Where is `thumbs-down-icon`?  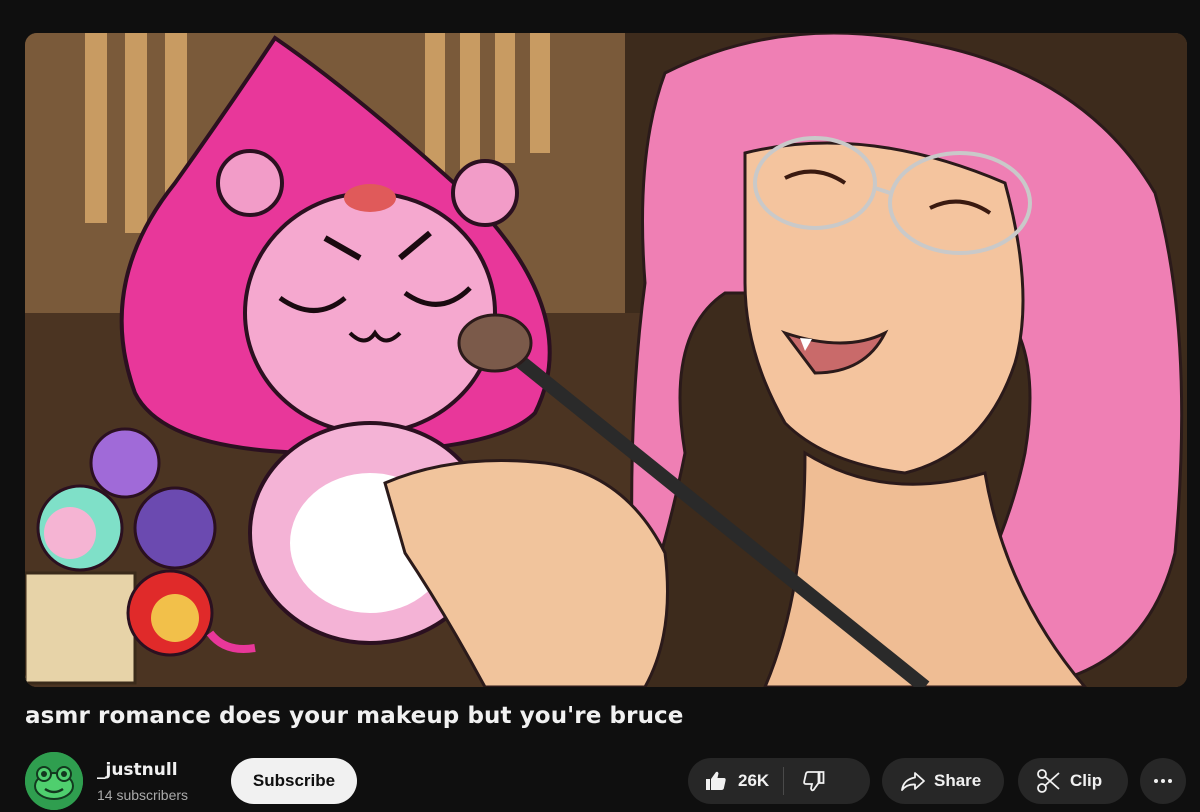
thumbs-down-icon is located at coordinates (814, 781).